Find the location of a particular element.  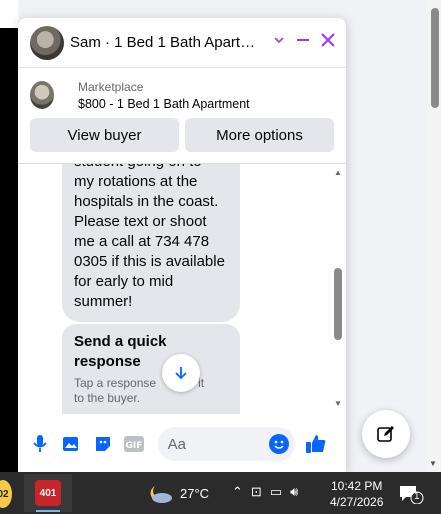

microphone-icon is located at coordinates (39, 444).